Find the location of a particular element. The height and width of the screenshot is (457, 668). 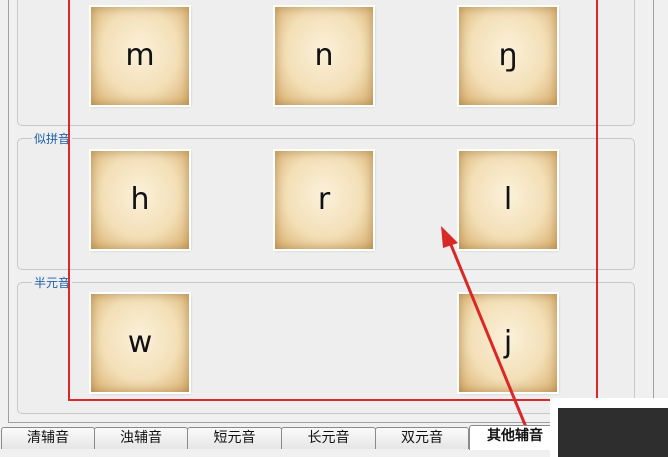

phoneme-card-w: w is located at coordinates (140, 343).